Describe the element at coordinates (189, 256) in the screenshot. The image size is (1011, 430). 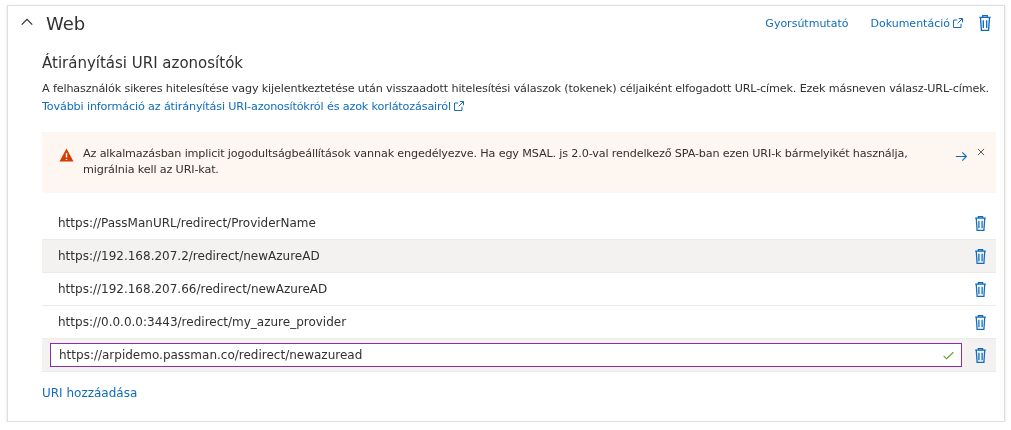
I see `uri-text: https://192.168.207.2/redirect/newAzureAD` at that location.